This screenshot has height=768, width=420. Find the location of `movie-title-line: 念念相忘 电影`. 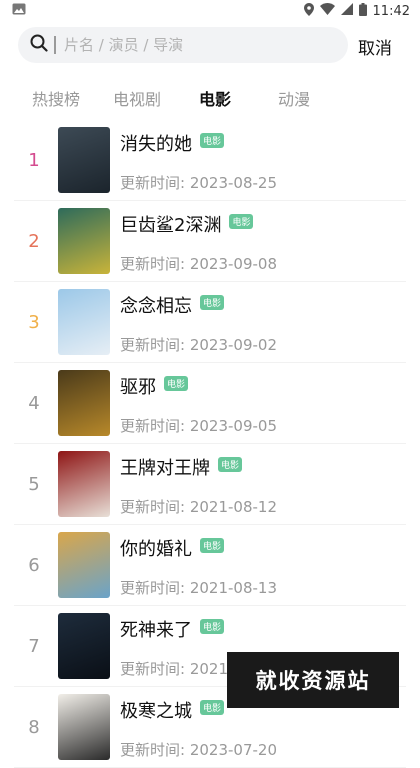

movie-title-line: 念念相忘 电影 is located at coordinates (172, 305).